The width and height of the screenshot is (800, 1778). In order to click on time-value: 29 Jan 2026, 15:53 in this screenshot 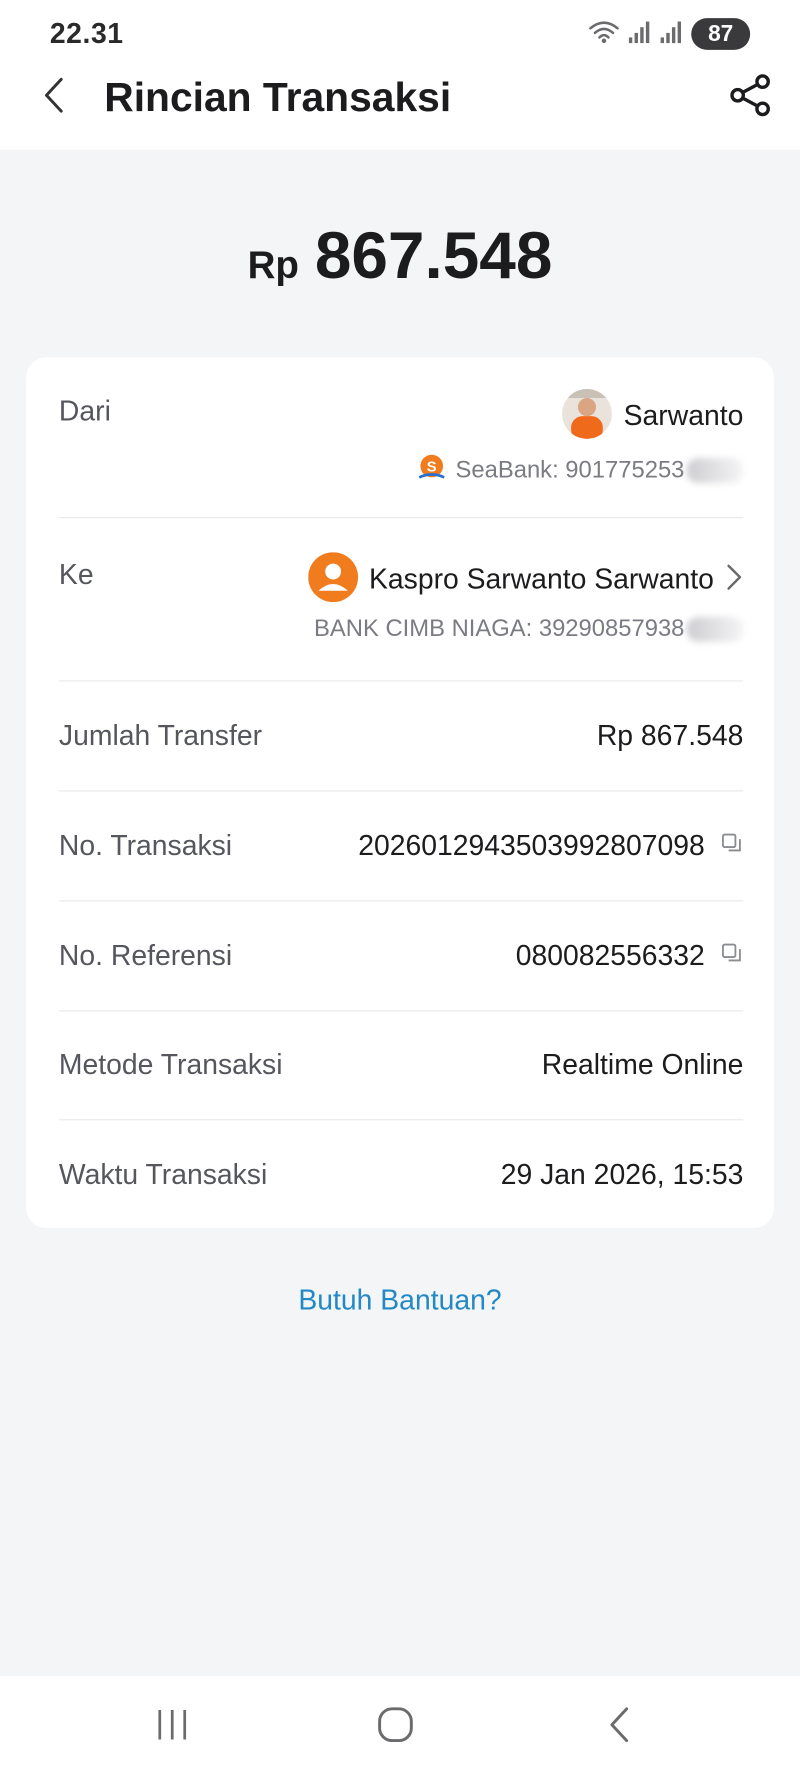, I will do `click(622, 1174)`.